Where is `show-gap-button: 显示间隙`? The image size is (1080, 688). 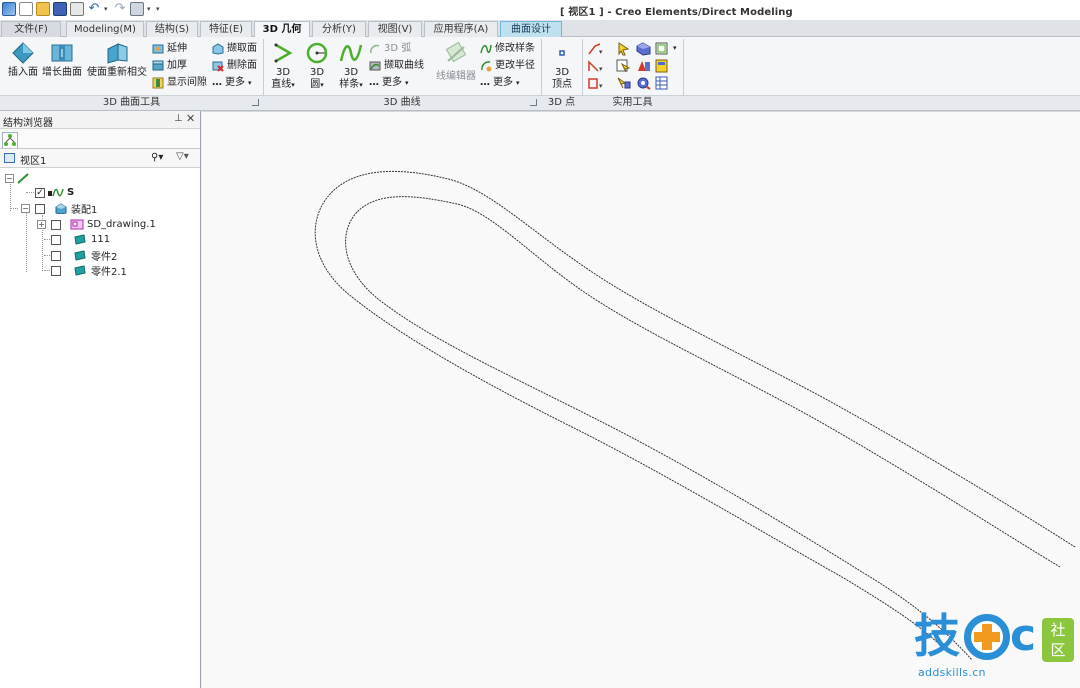 show-gap-button: 显示间隙 is located at coordinates (179, 83).